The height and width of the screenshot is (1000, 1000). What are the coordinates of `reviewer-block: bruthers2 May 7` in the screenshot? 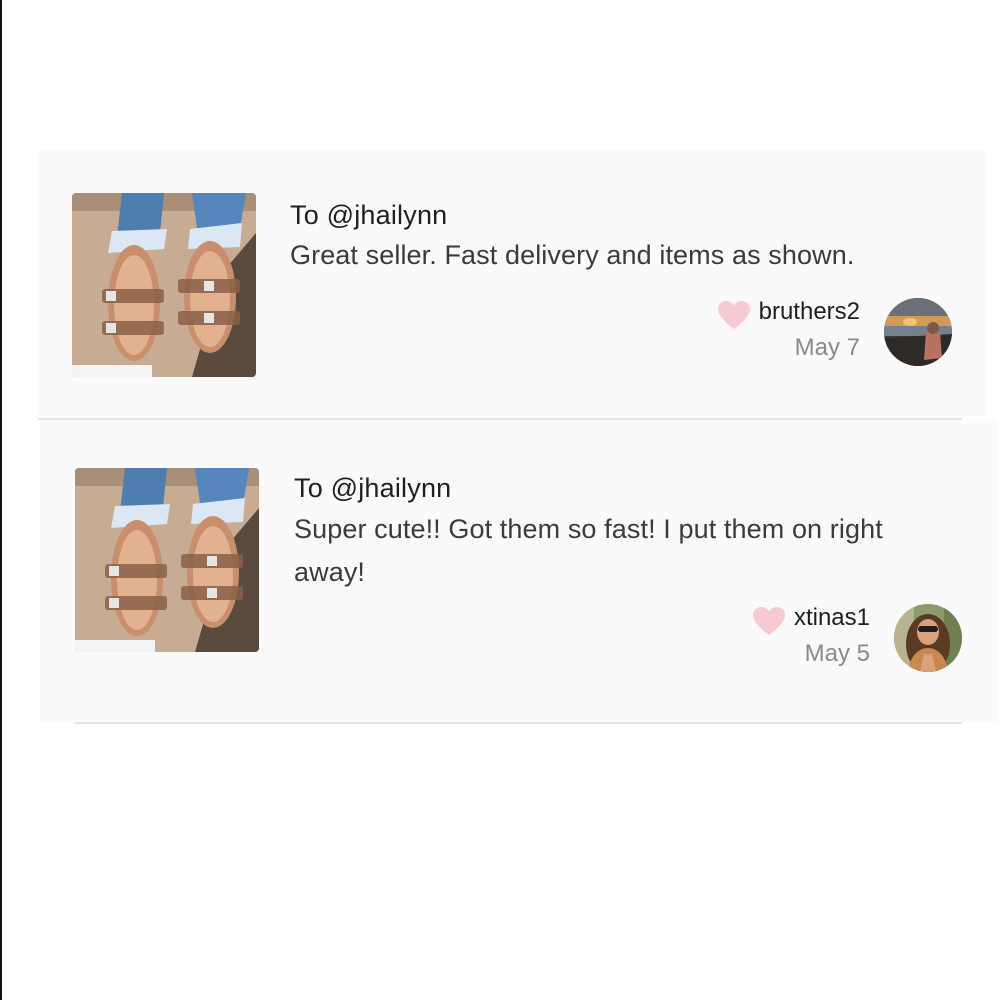 It's located at (834, 332).